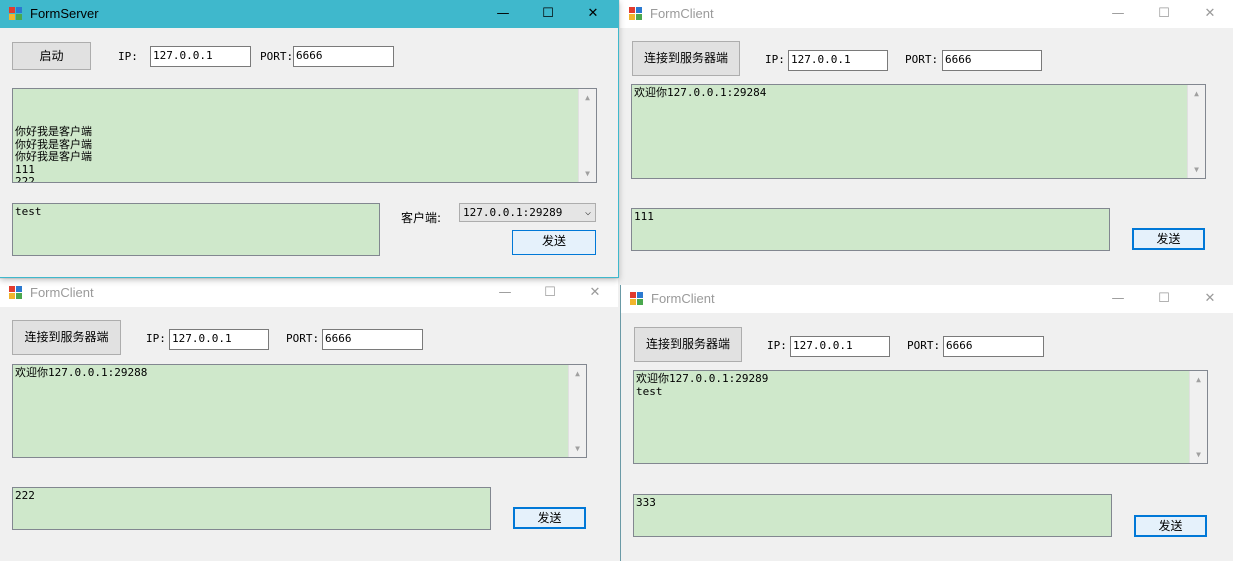 The height and width of the screenshot is (561, 1233). Describe the element at coordinates (51, 56) in the screenshot. I see `start-button: 启动` at that location.